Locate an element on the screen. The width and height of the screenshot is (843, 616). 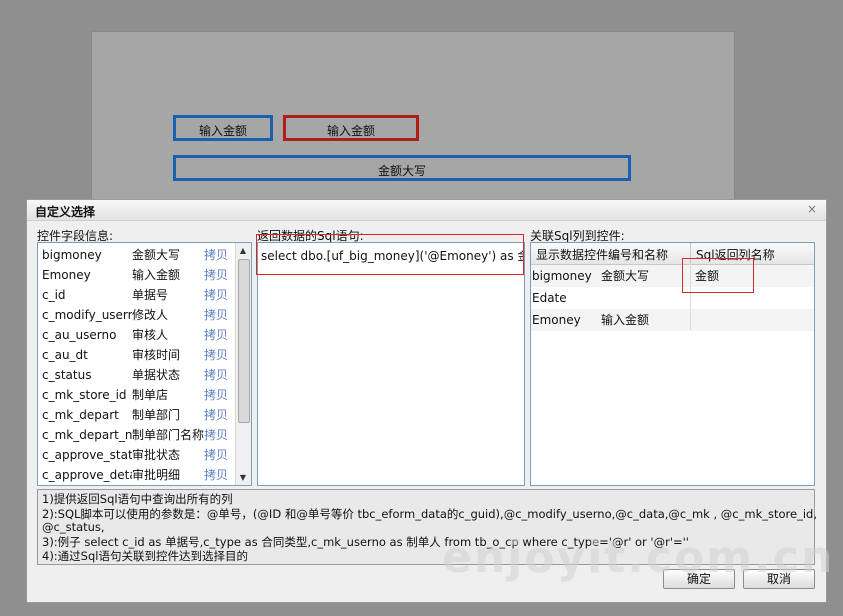
field-label: 制单店 is located at coordinates (150, 395).